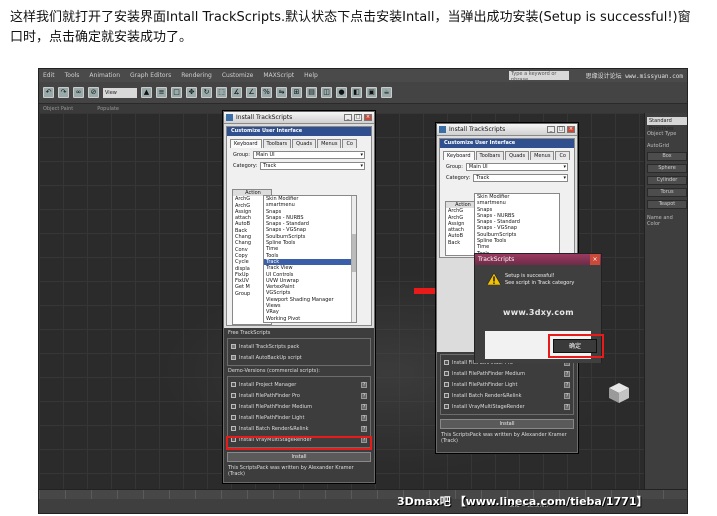  I want to click on primitive-button: Box, so click(667, 156).